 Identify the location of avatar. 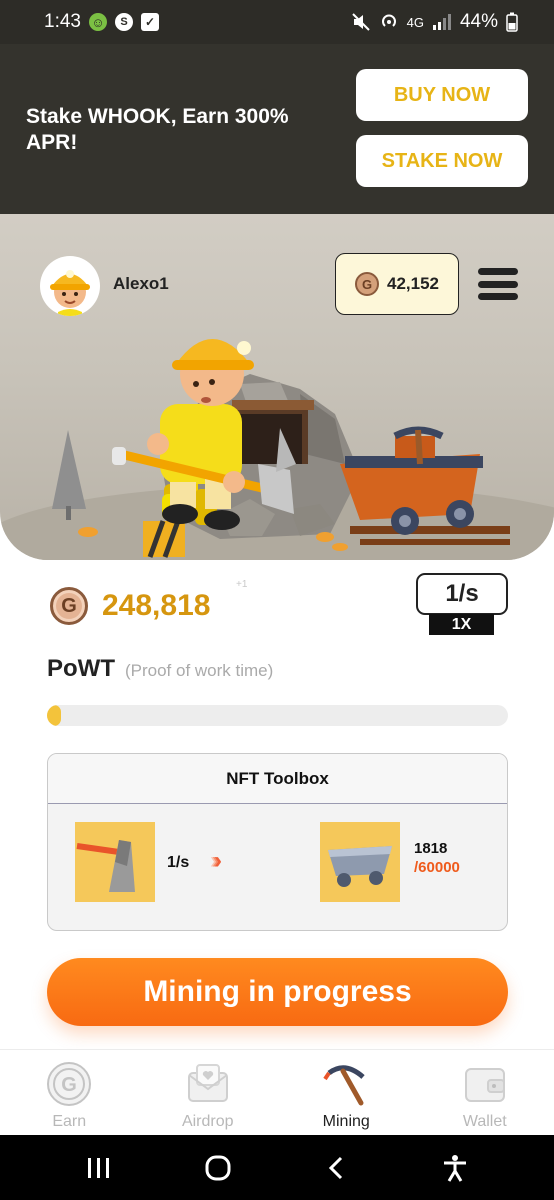
(70, 286).